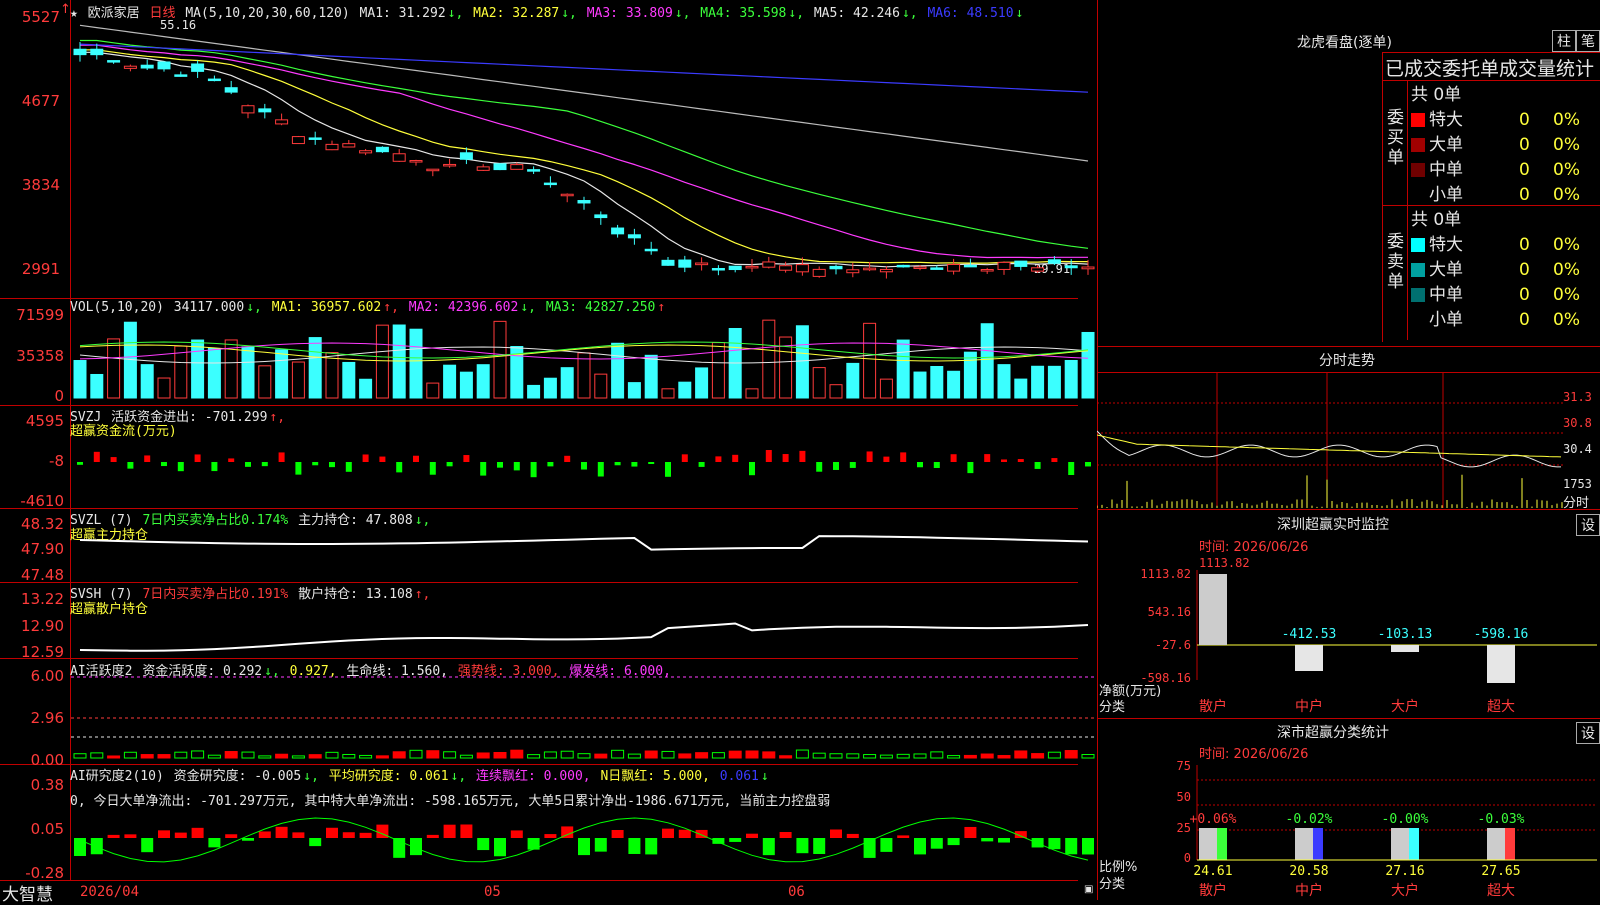 This screenshot has height=905, width=1600. I want to click on classify-setting-button: 设, so click(1588, 733).